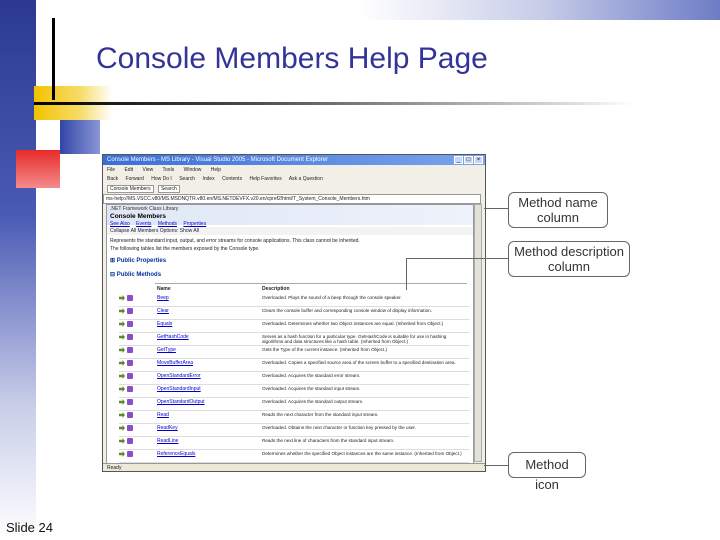 The height and width of the screenshot is (540, 720). Describe the element at coordinates (458, 160) in the screenshot. I see `minimize-icon: _` at that location.